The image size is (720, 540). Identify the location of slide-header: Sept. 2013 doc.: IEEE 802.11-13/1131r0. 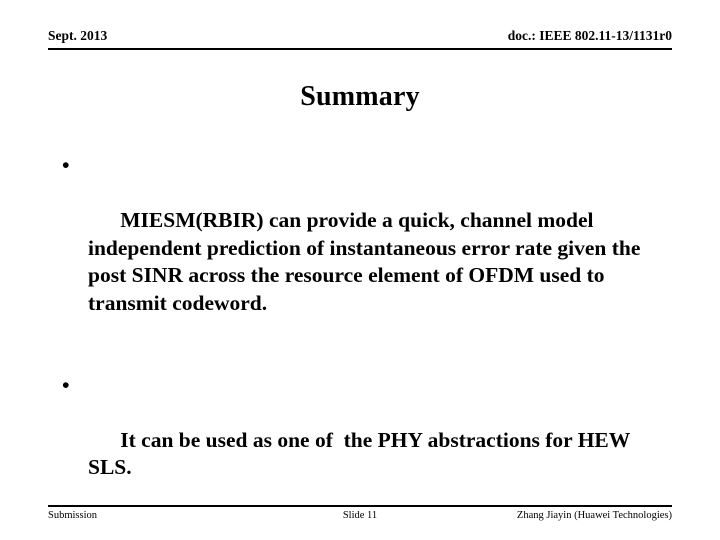
(360, 36).